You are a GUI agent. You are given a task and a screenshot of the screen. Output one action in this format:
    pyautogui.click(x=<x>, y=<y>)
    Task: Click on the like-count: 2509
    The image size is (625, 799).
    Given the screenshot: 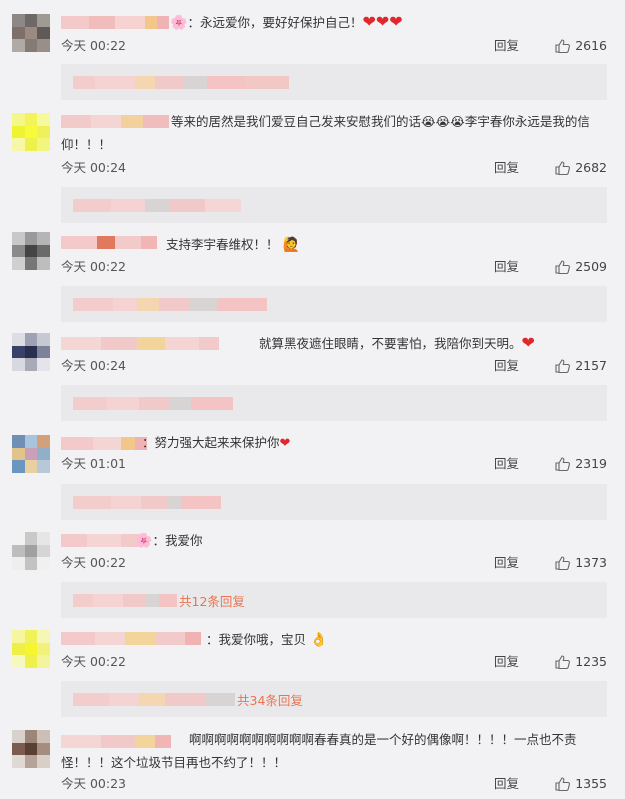 What is the action you would take?
    pyautogui.click(x=591, y=266)
    